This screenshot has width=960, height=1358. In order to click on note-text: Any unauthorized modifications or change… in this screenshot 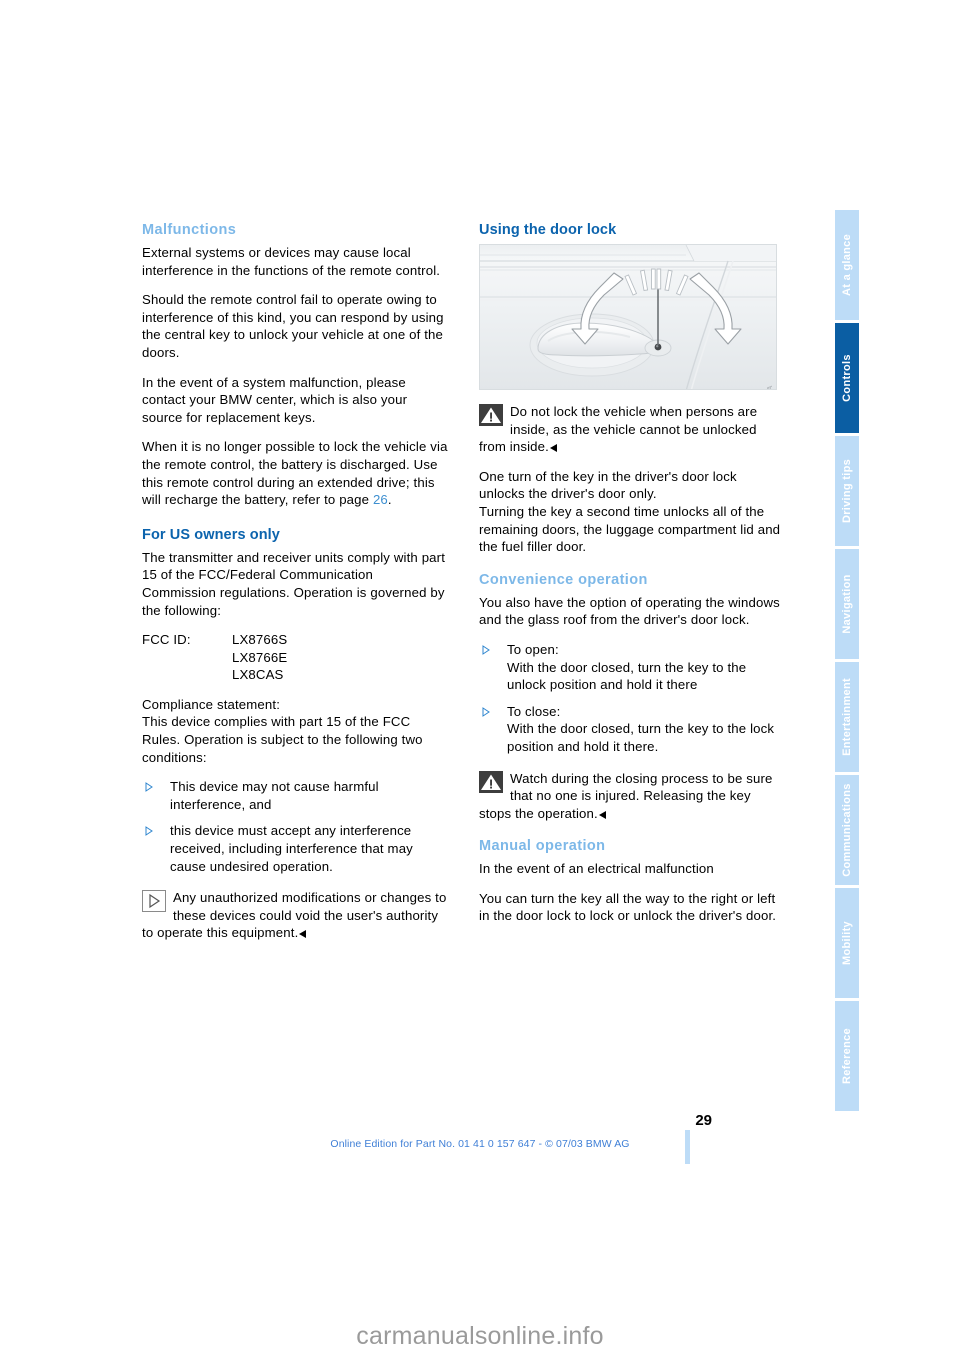, I will do `click(294, 915)`.